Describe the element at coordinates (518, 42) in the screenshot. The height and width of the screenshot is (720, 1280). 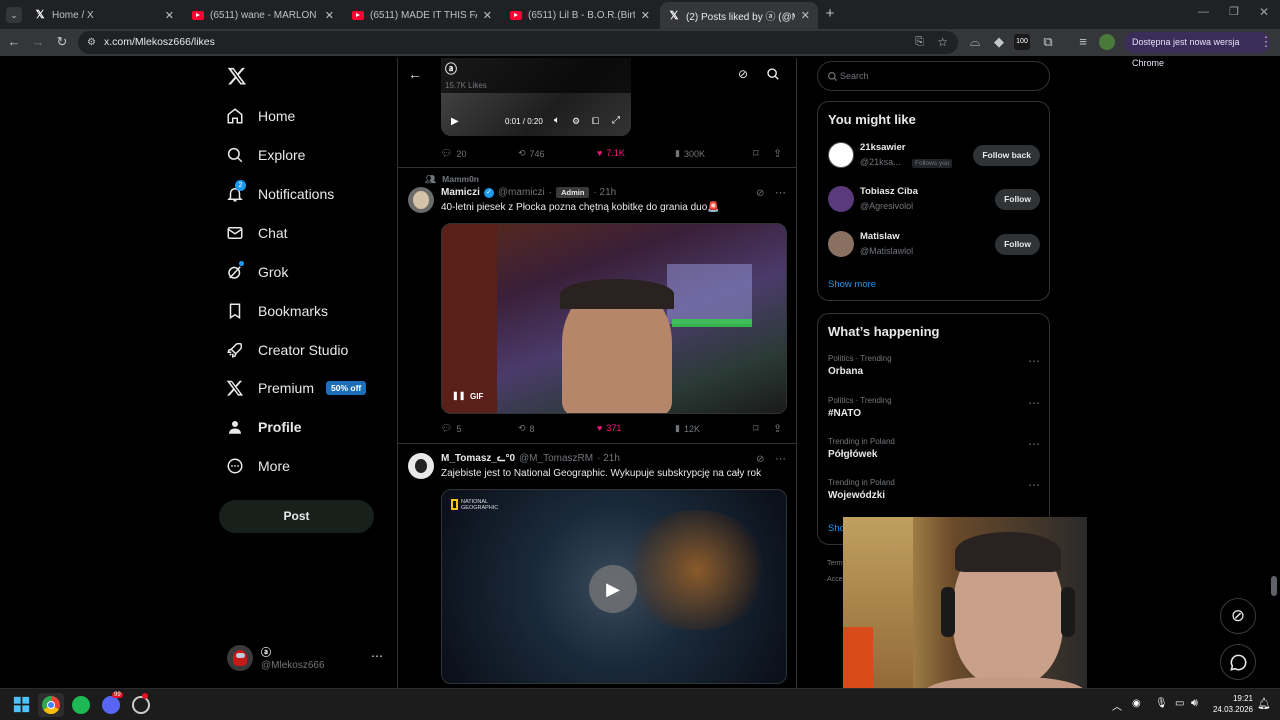
I see `address-bar: ⚙ x.com/Mlekosz666/likes ⎘ ☆` at that location.